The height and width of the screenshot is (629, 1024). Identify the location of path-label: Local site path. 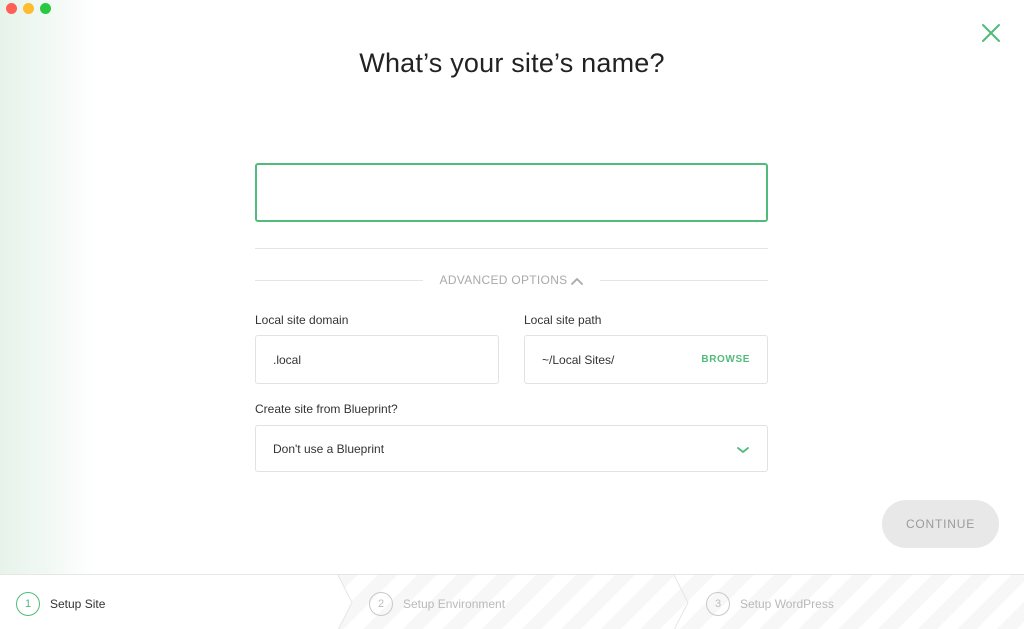
(563, 320).